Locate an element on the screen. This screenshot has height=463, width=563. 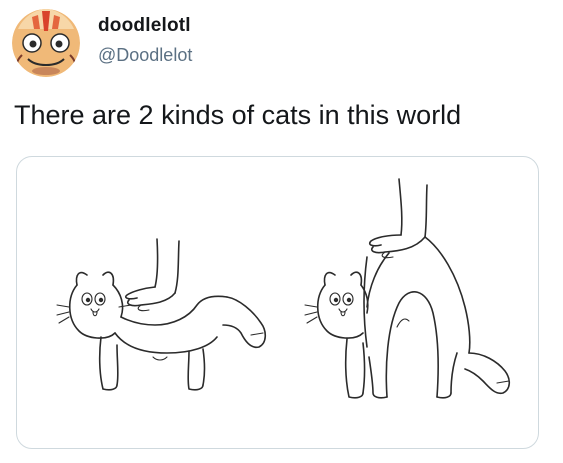
author-info: doodlelotl @Doodlelot is located at coordinates (145, 41).